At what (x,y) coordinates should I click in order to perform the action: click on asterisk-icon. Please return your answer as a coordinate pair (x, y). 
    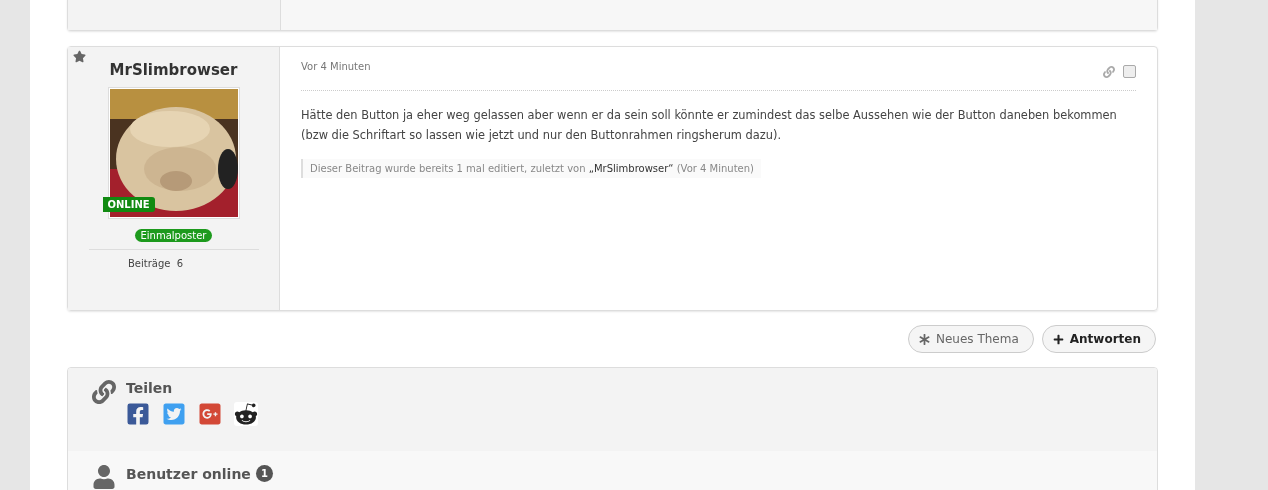
    Looking at the image, I should click on (924, 339).